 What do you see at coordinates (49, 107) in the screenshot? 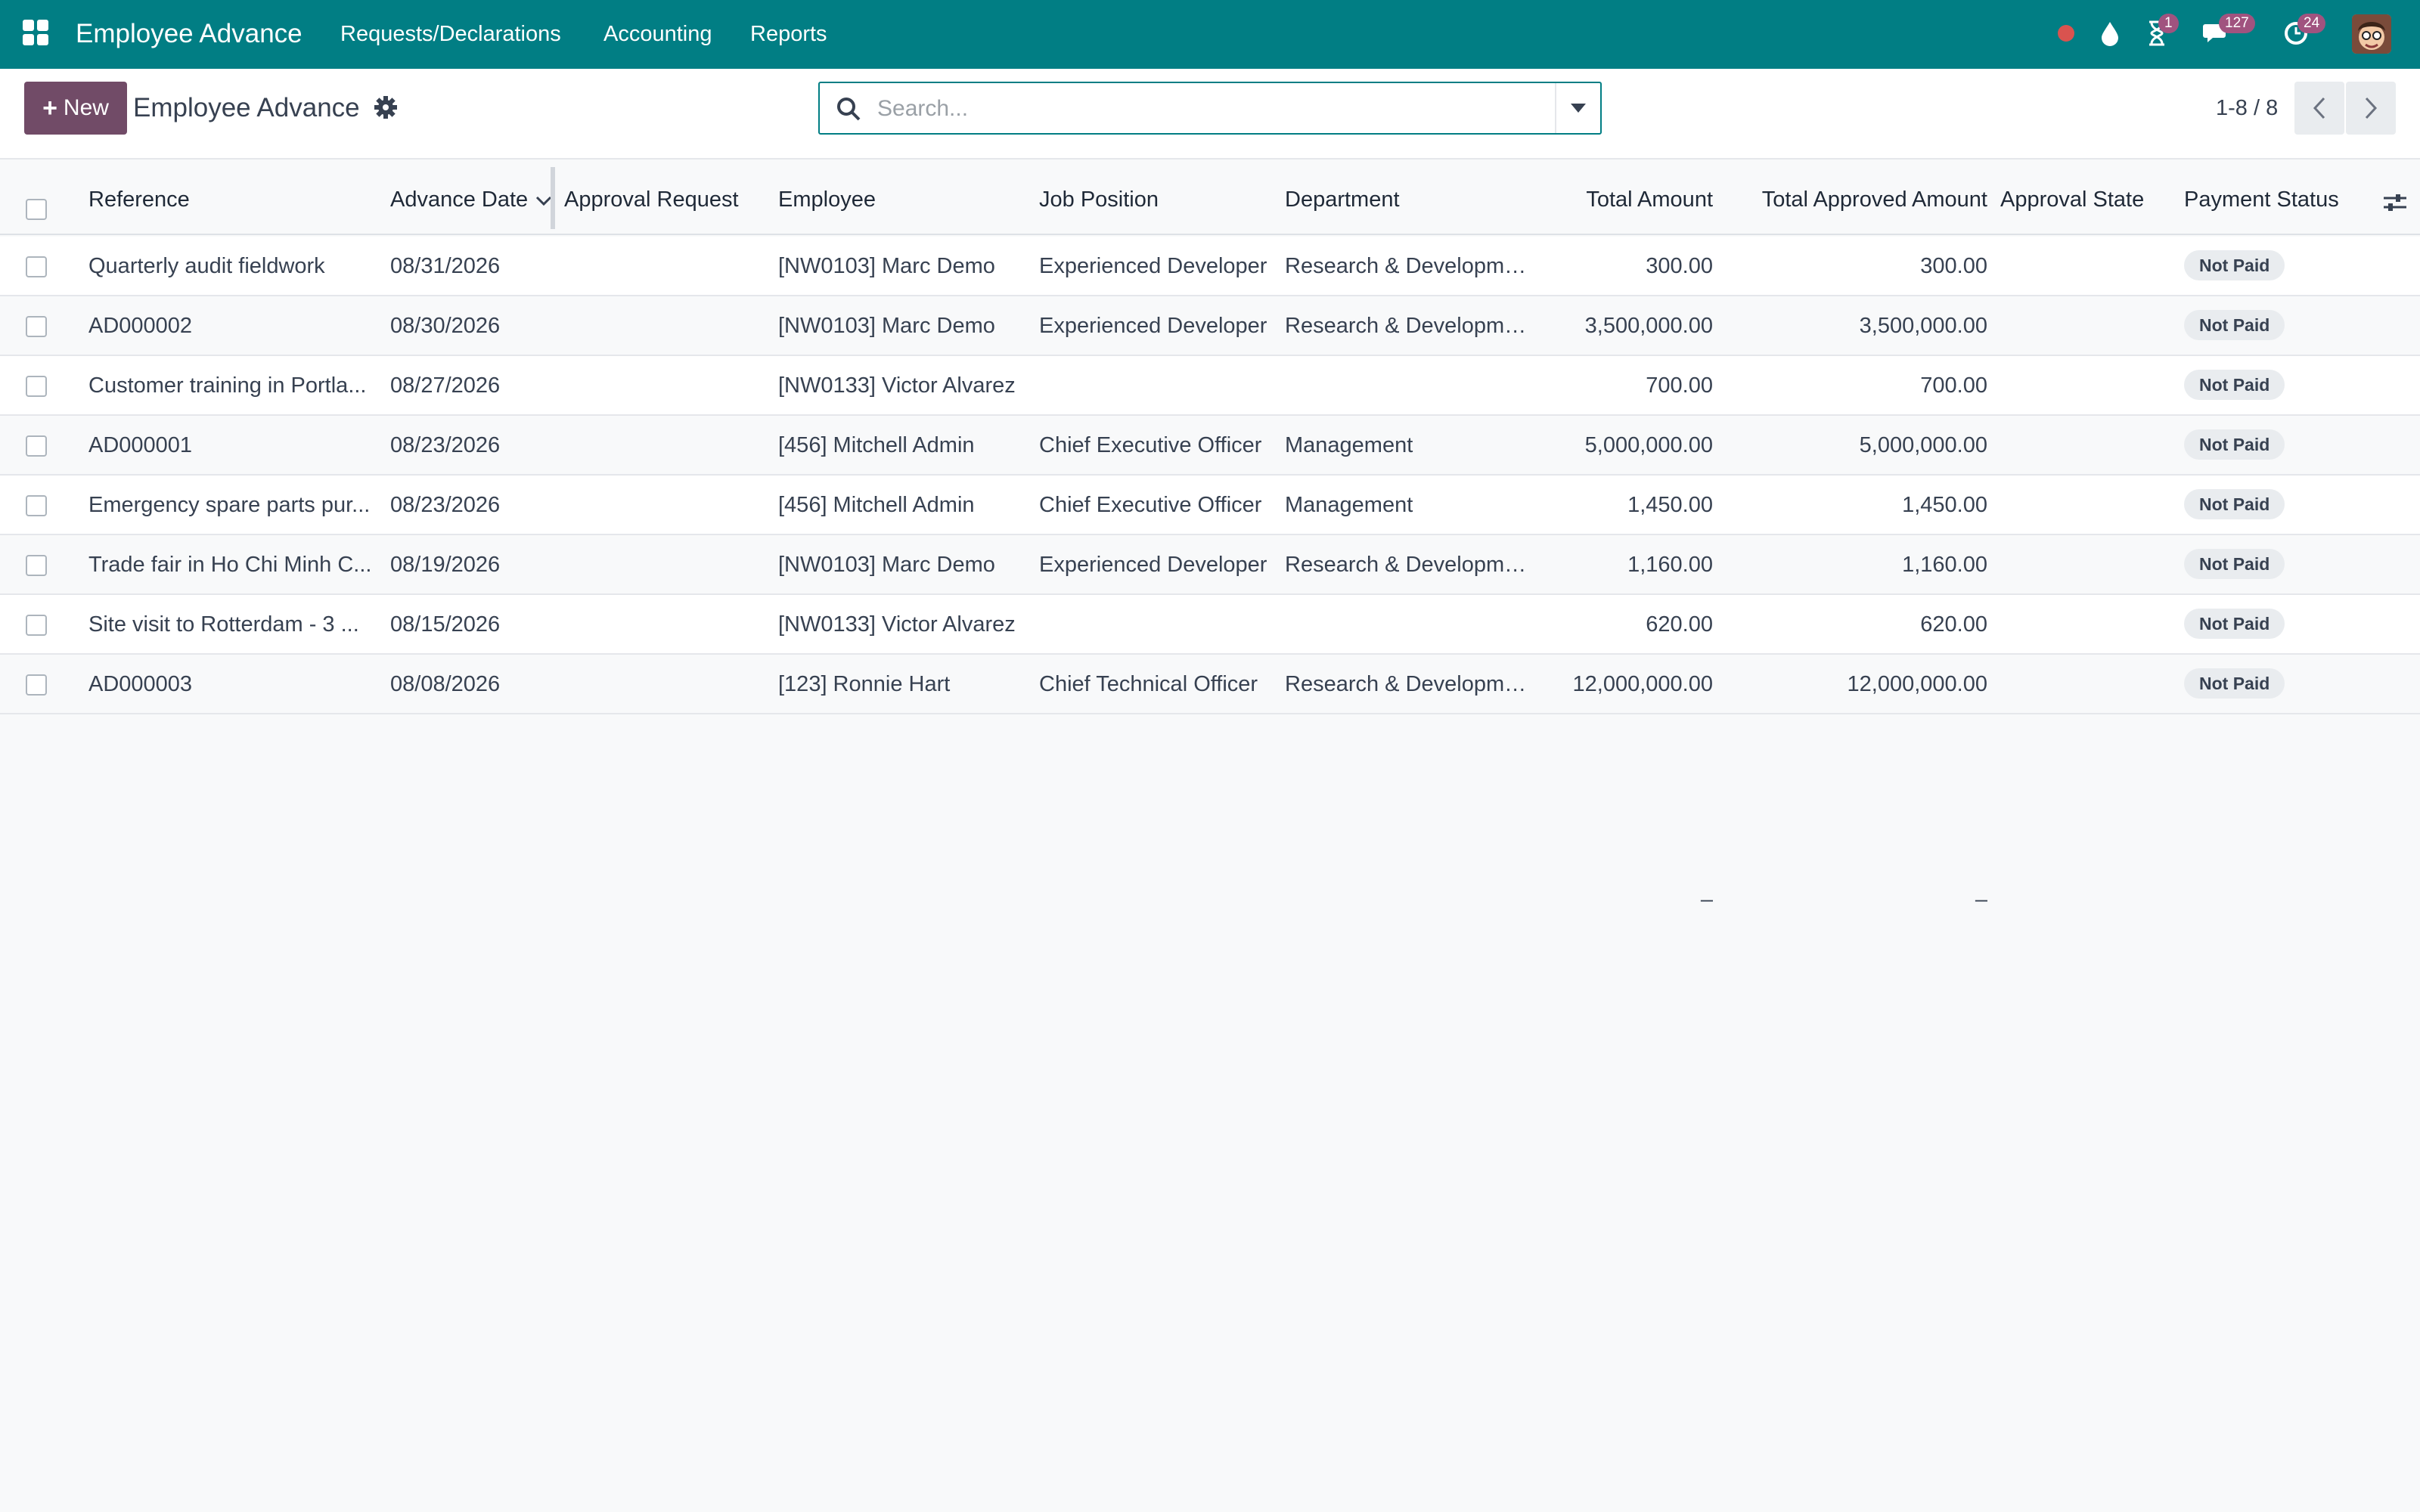
I see `plus-icon: +` at bounding box center [49, 107].